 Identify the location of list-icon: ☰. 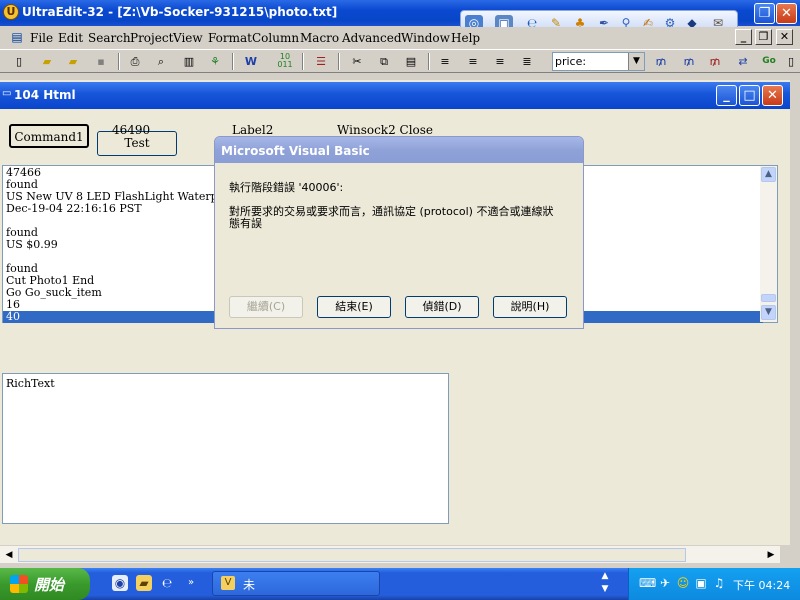
(321, 61).